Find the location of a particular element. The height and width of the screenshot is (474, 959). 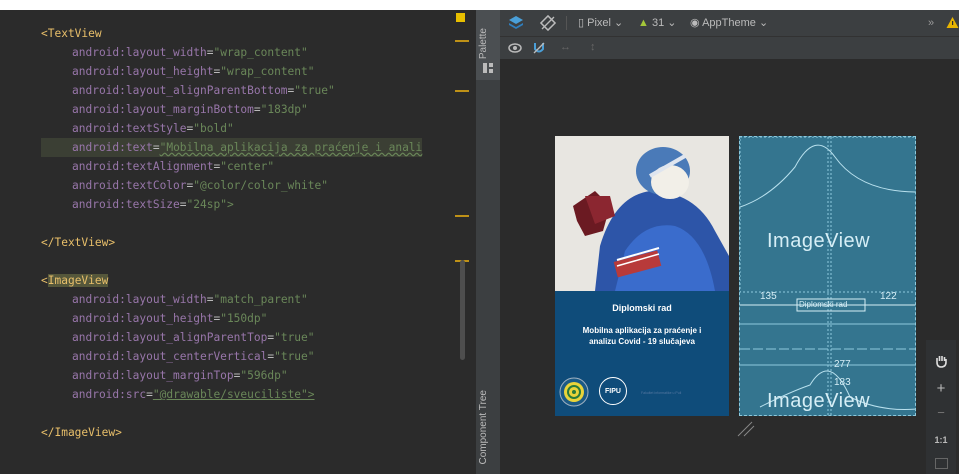

code-line: </ImageView> is located at coordinates (231, 432).